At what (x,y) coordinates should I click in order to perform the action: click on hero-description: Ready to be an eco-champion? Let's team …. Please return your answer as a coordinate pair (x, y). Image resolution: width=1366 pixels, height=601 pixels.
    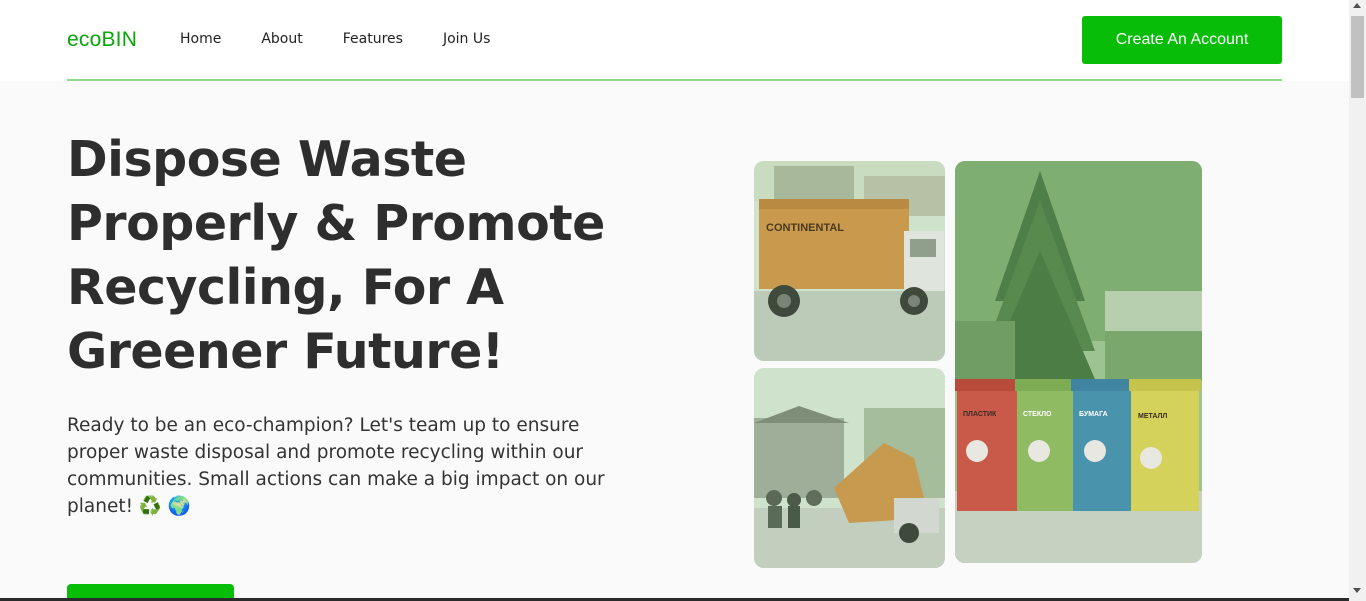
    Looking at the image, I should click on (336, 466).